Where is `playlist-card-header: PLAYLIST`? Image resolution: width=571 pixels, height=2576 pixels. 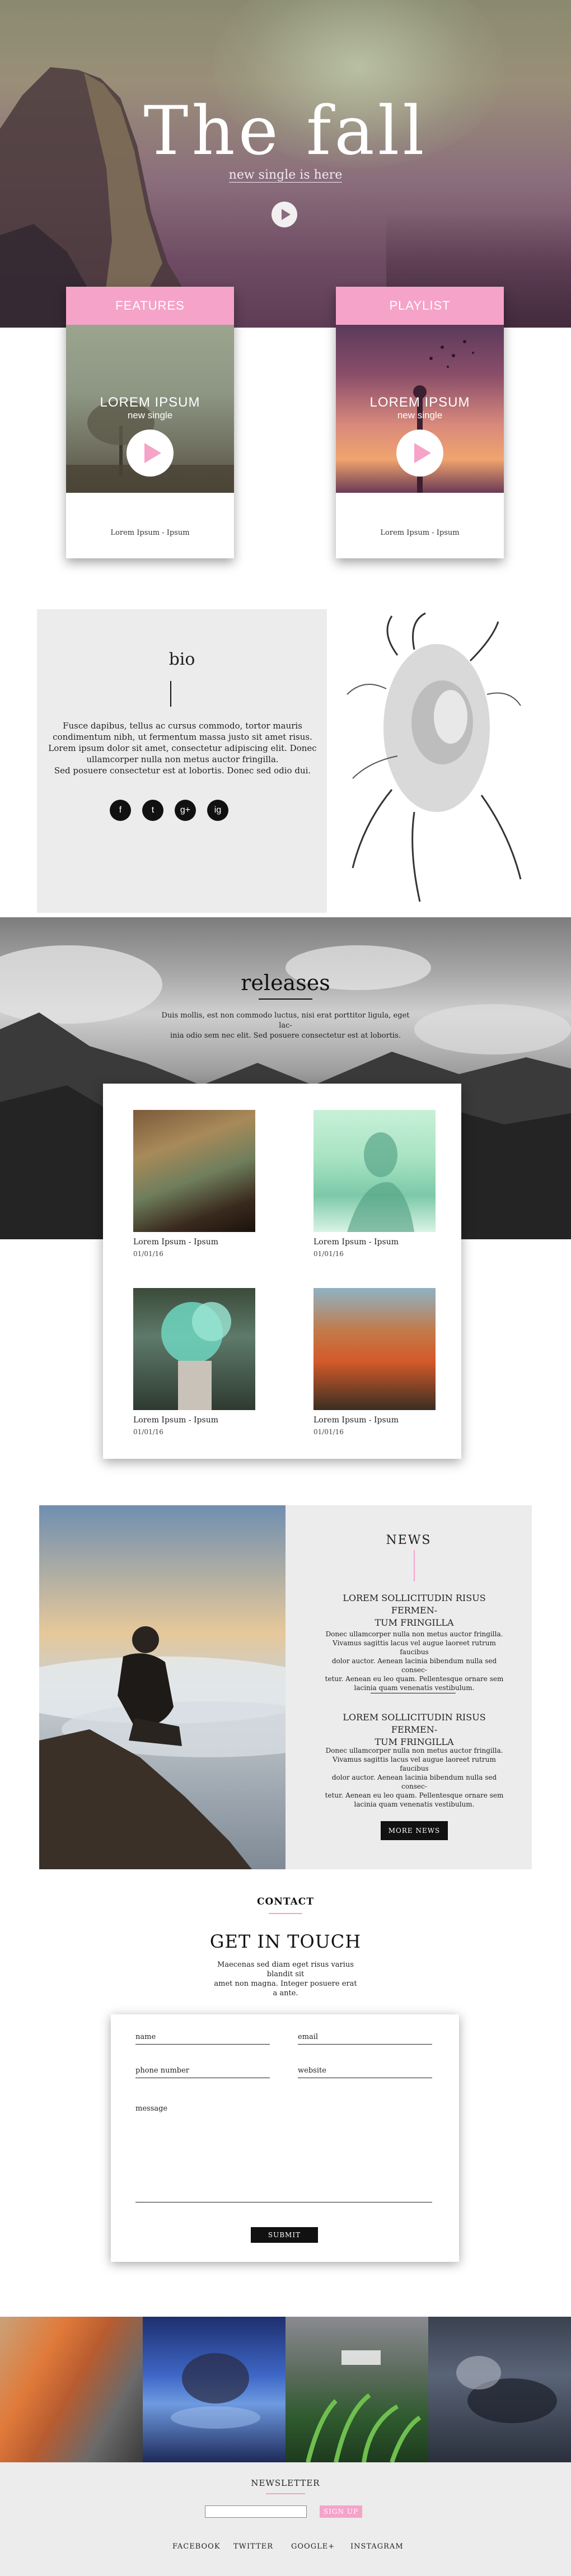 playlist-card-header: PLAYLIST is located at coordinates (420, 306).